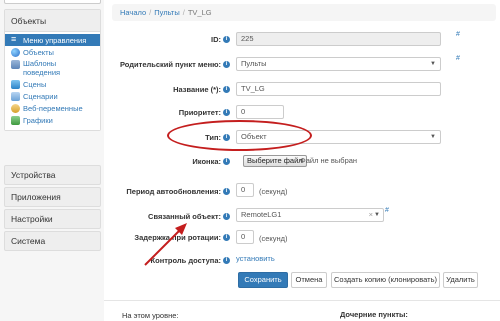 The image size is (500, 321). I want to click on annotation-arrow, so click(165, 244).